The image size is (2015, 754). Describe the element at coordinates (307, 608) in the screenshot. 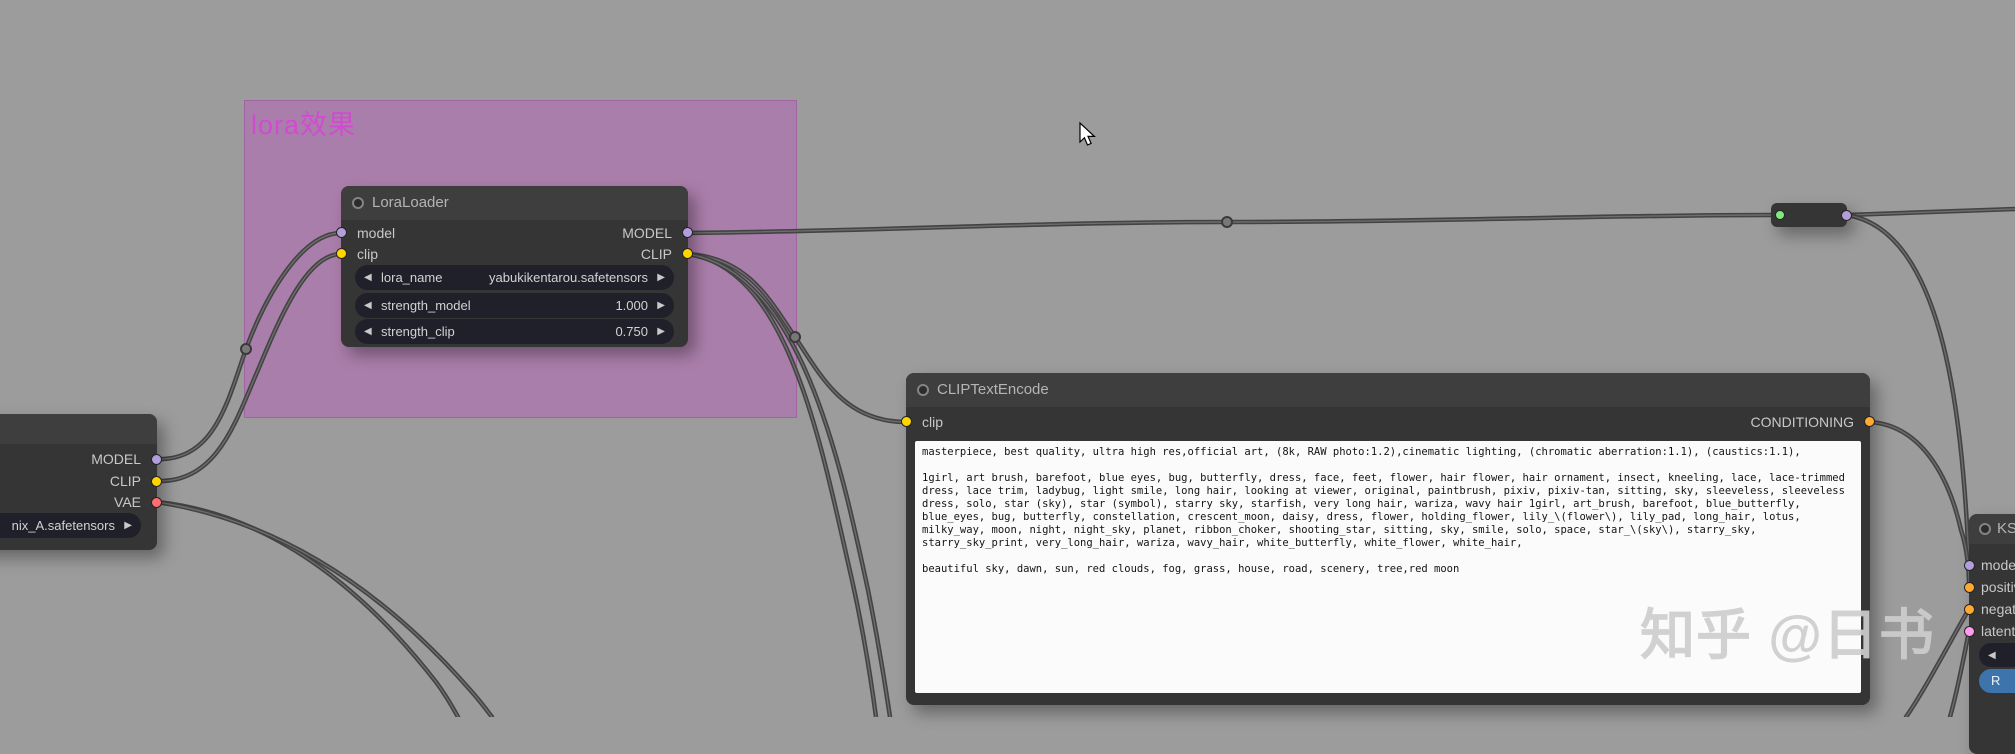

I see `wire-checkpoint-vae-down-a` at that location.